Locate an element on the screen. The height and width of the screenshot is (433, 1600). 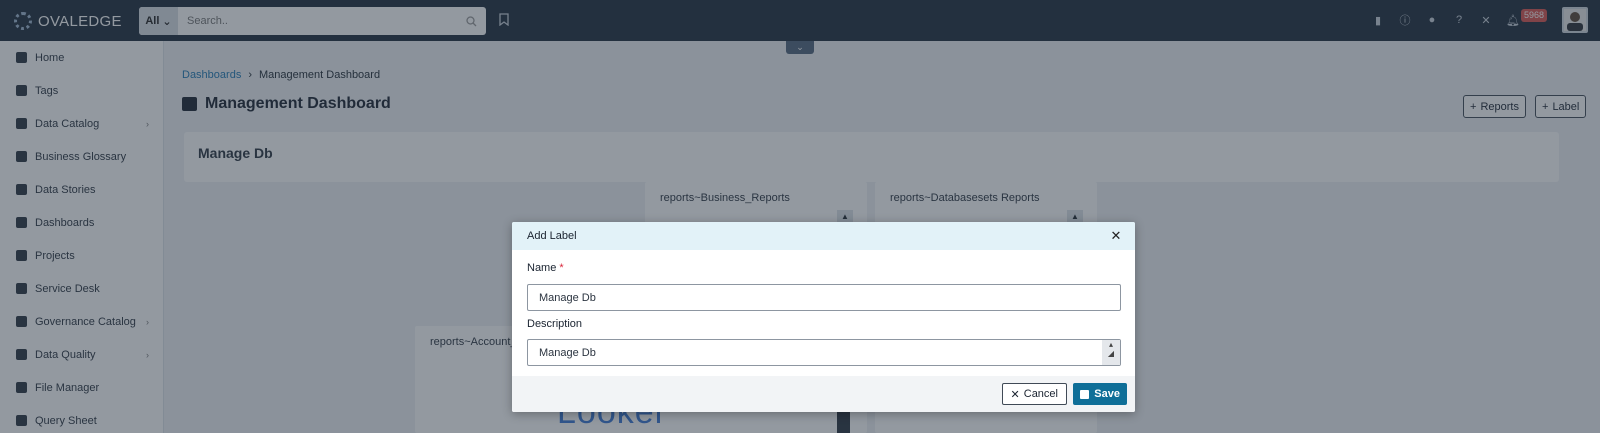
cancel-label: Cancel is located at coordinates (1040, 394).